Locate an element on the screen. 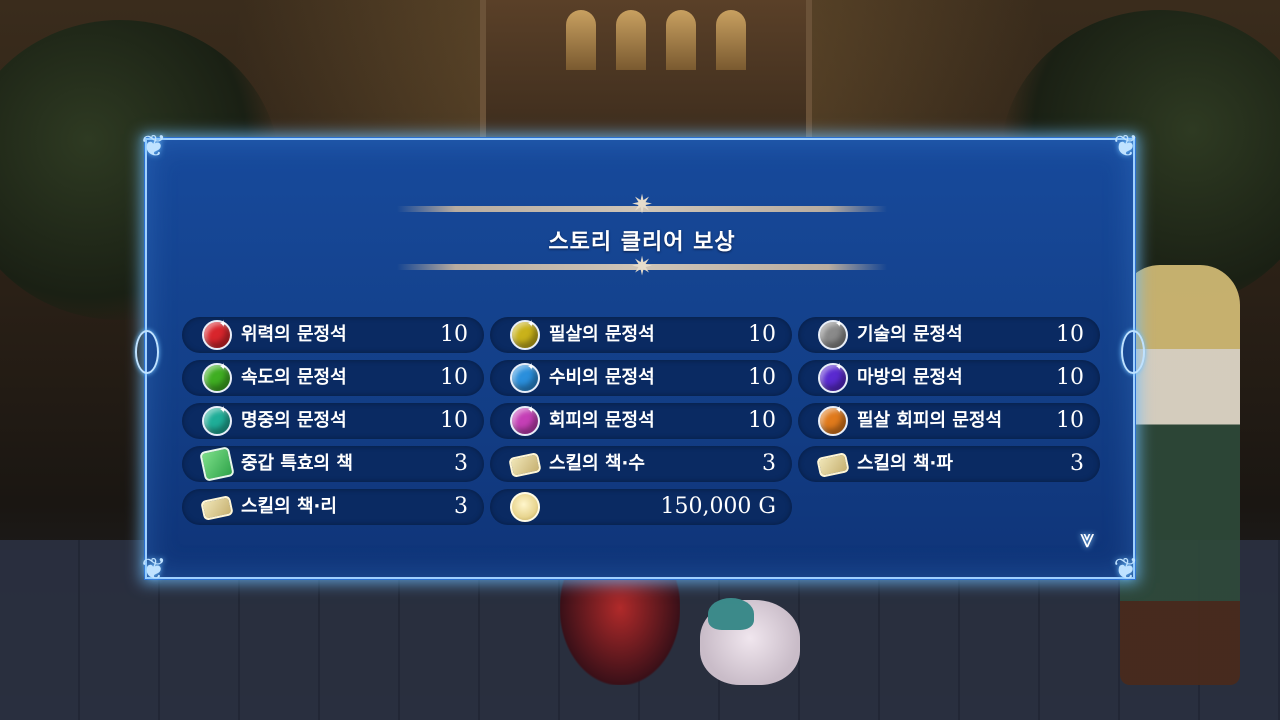 This screenshot has width=1280, height=720. gold-reward: 150,000 G is located at coordinates (641, 507).